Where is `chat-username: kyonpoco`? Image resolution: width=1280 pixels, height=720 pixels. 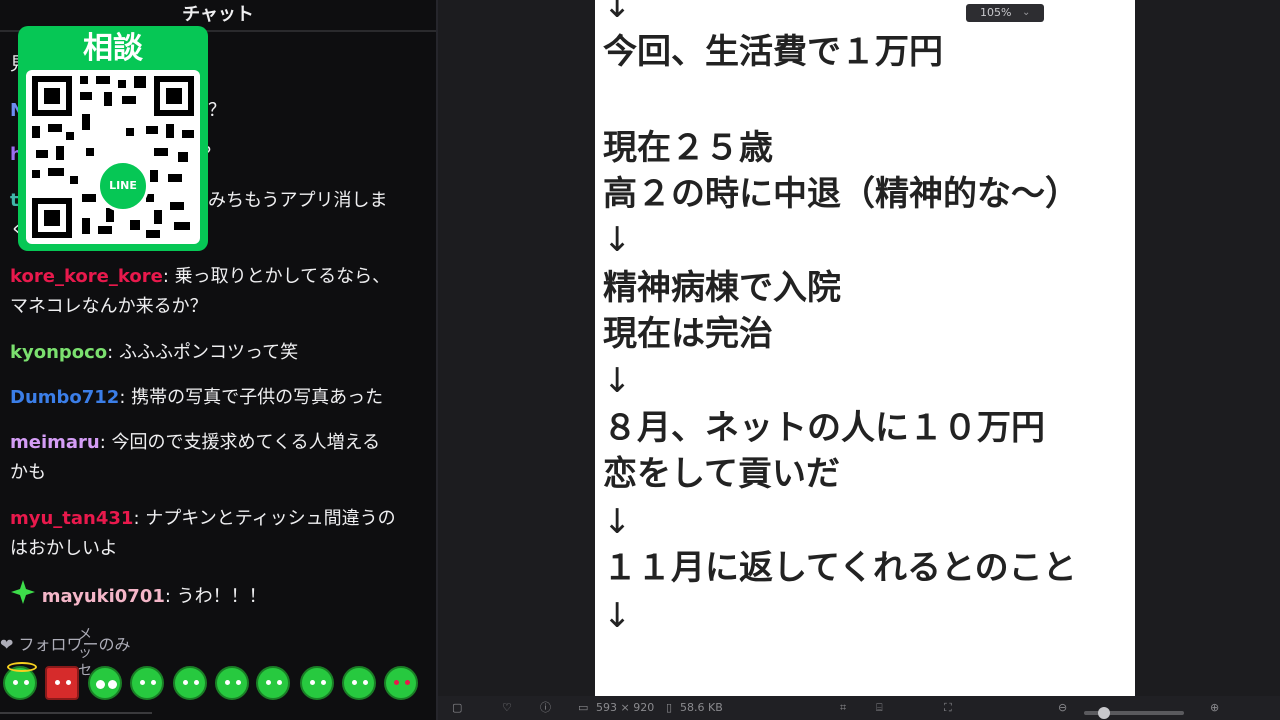
chat-username: kyonpoco is located at coordinates (58, 352).